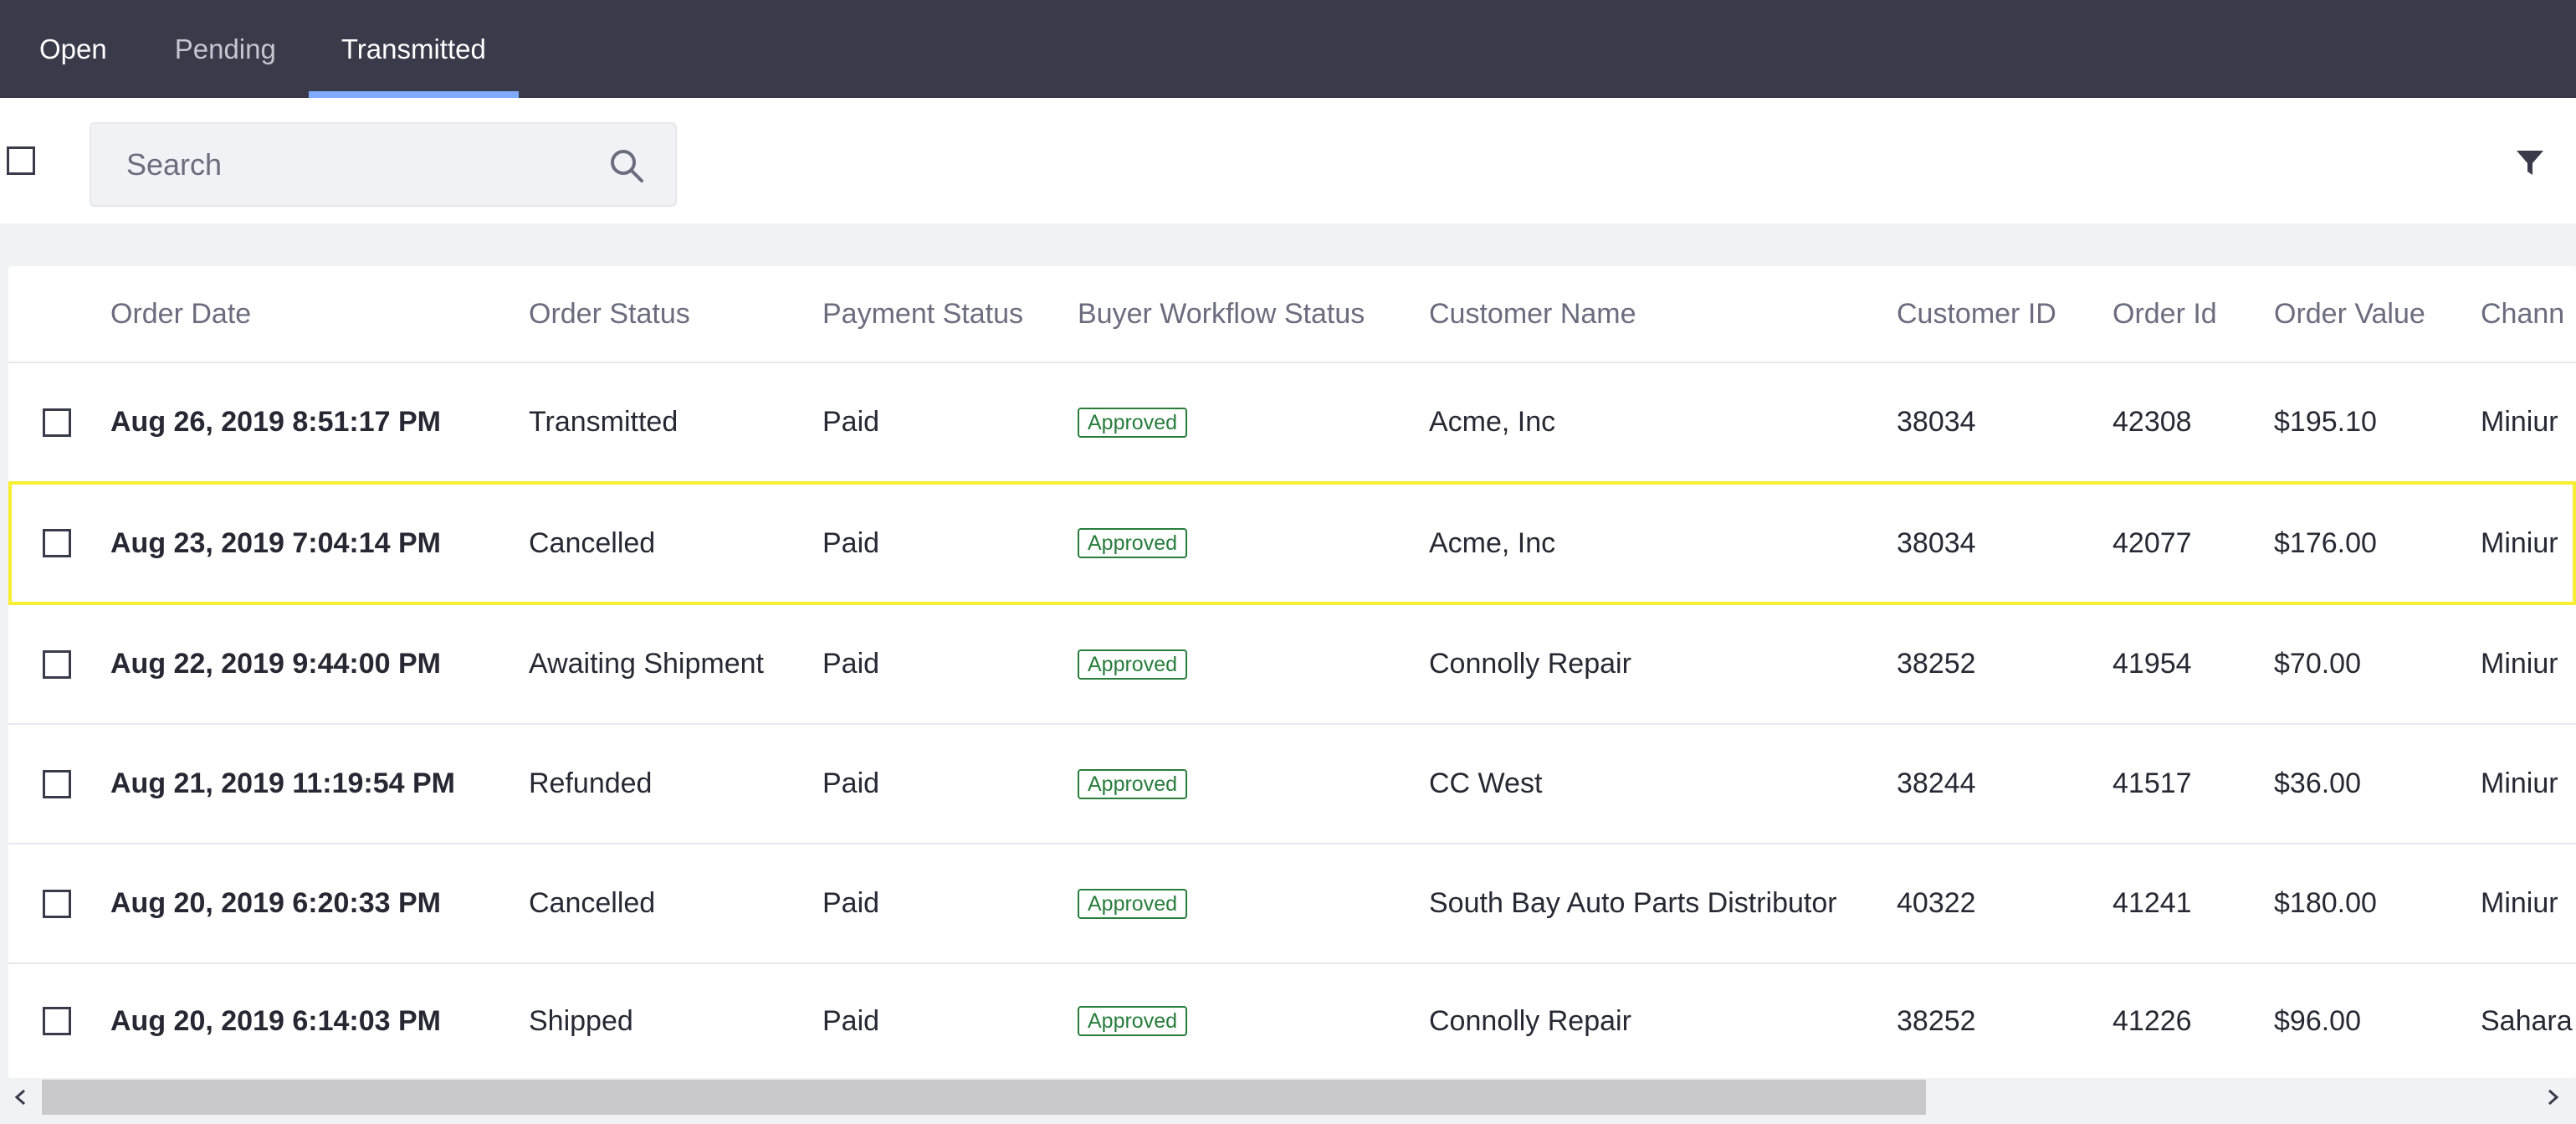  What do you see at coordinates (1633, 903) in the screenshot?
I see `customer-name: South Bay Auto Parts Distributor` at bounding box center [1633, 903].